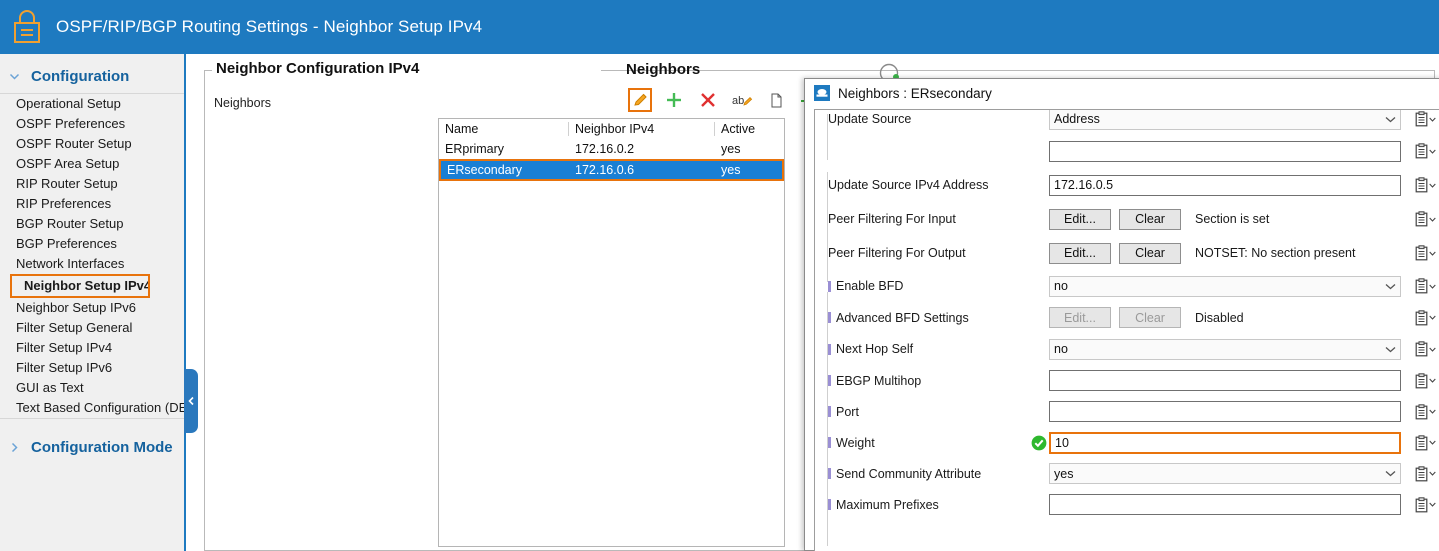 The width and height of the screenshot is (1439, 551). Describe the element at coordinates (92, 144) in the screenshot. I see `sidebar-item-ospf-router-setup: OSPF Router Setup` at that location.